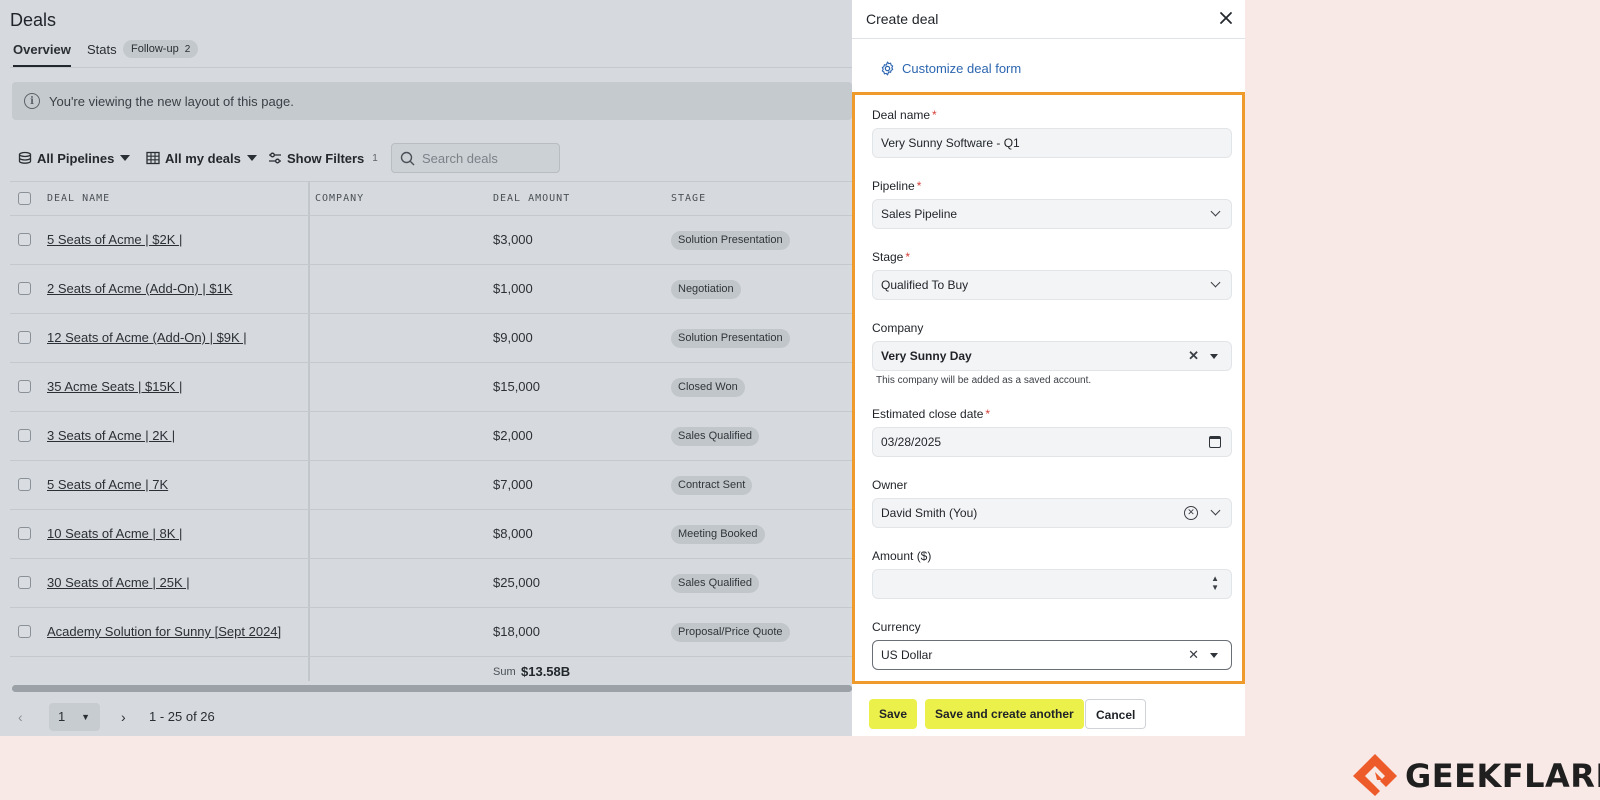 The width and height of the screenshot is (1600, 800). What do you see at coordinates (516, 386) in the screenshot?
I see `deal-amount: $15,000` at bounding box center [516, 386].